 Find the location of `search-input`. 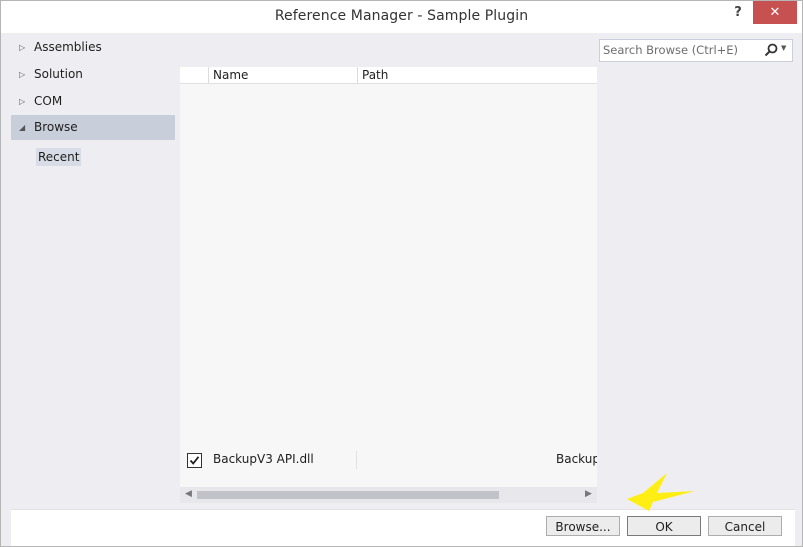

search-input is located at coordinates (678, 49).